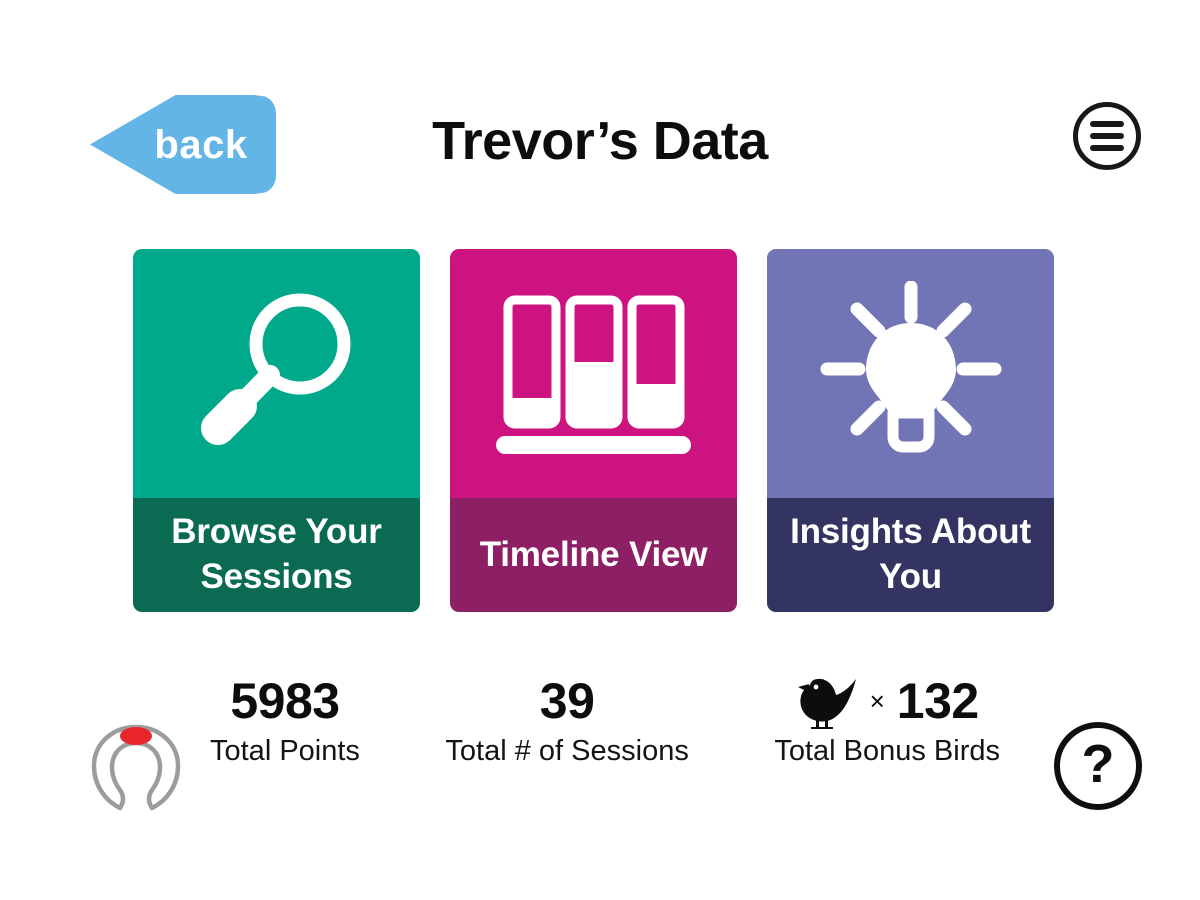  I want to click on stat-label: Total Bonus Birds, so click(887, 751).